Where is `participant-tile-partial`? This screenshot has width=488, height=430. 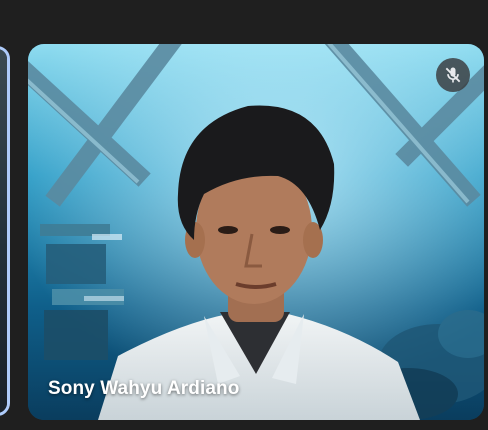 participant-tile-partial is located at coordinates (5, 231).